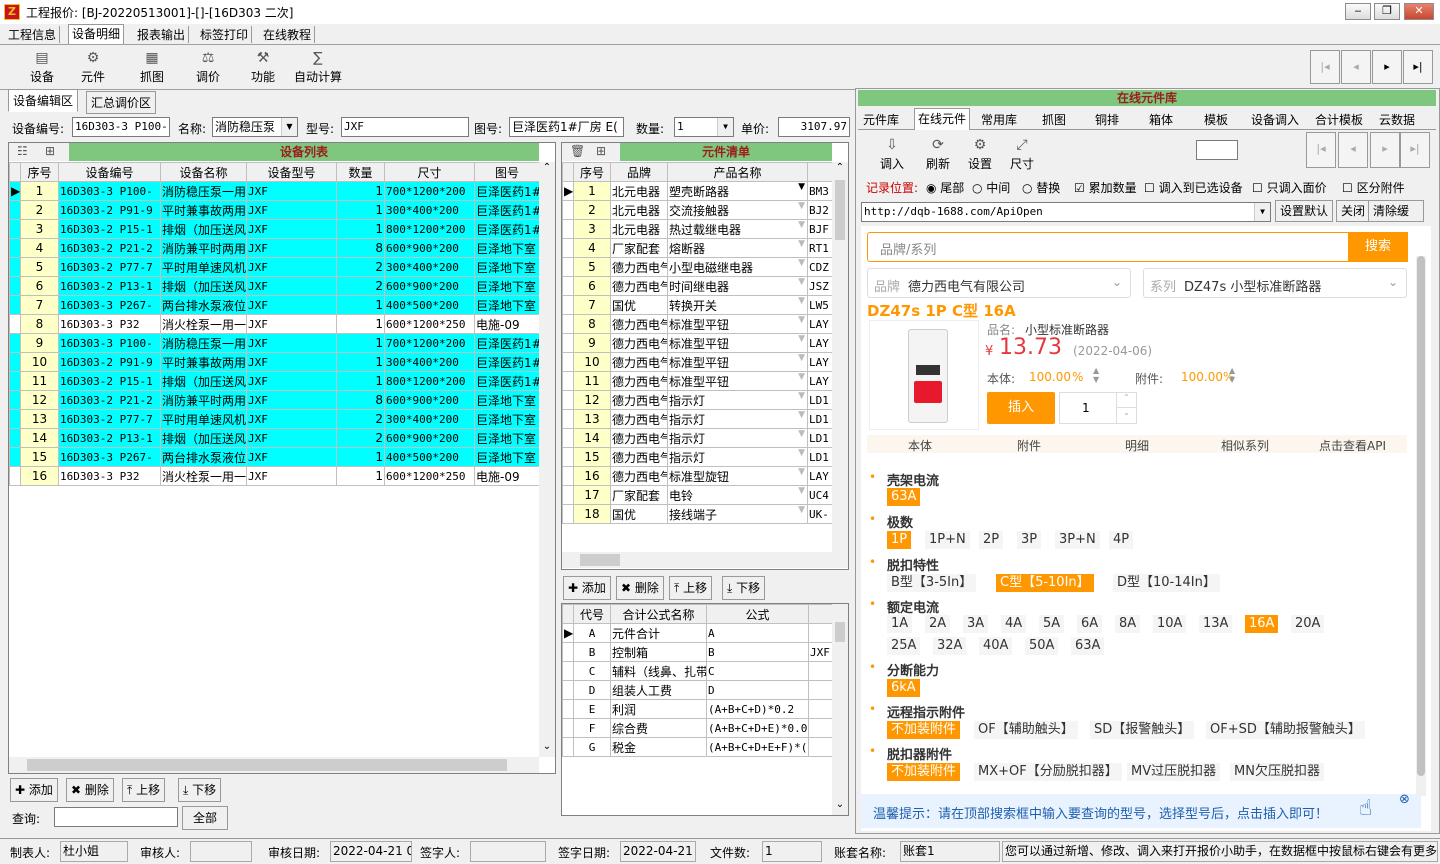 The height and width of the screenshot is (864, 1440). What do you see at coordinates (592, 210) in the screenshot?
I see `table-cell: 2` at bounding box center [592, 210].